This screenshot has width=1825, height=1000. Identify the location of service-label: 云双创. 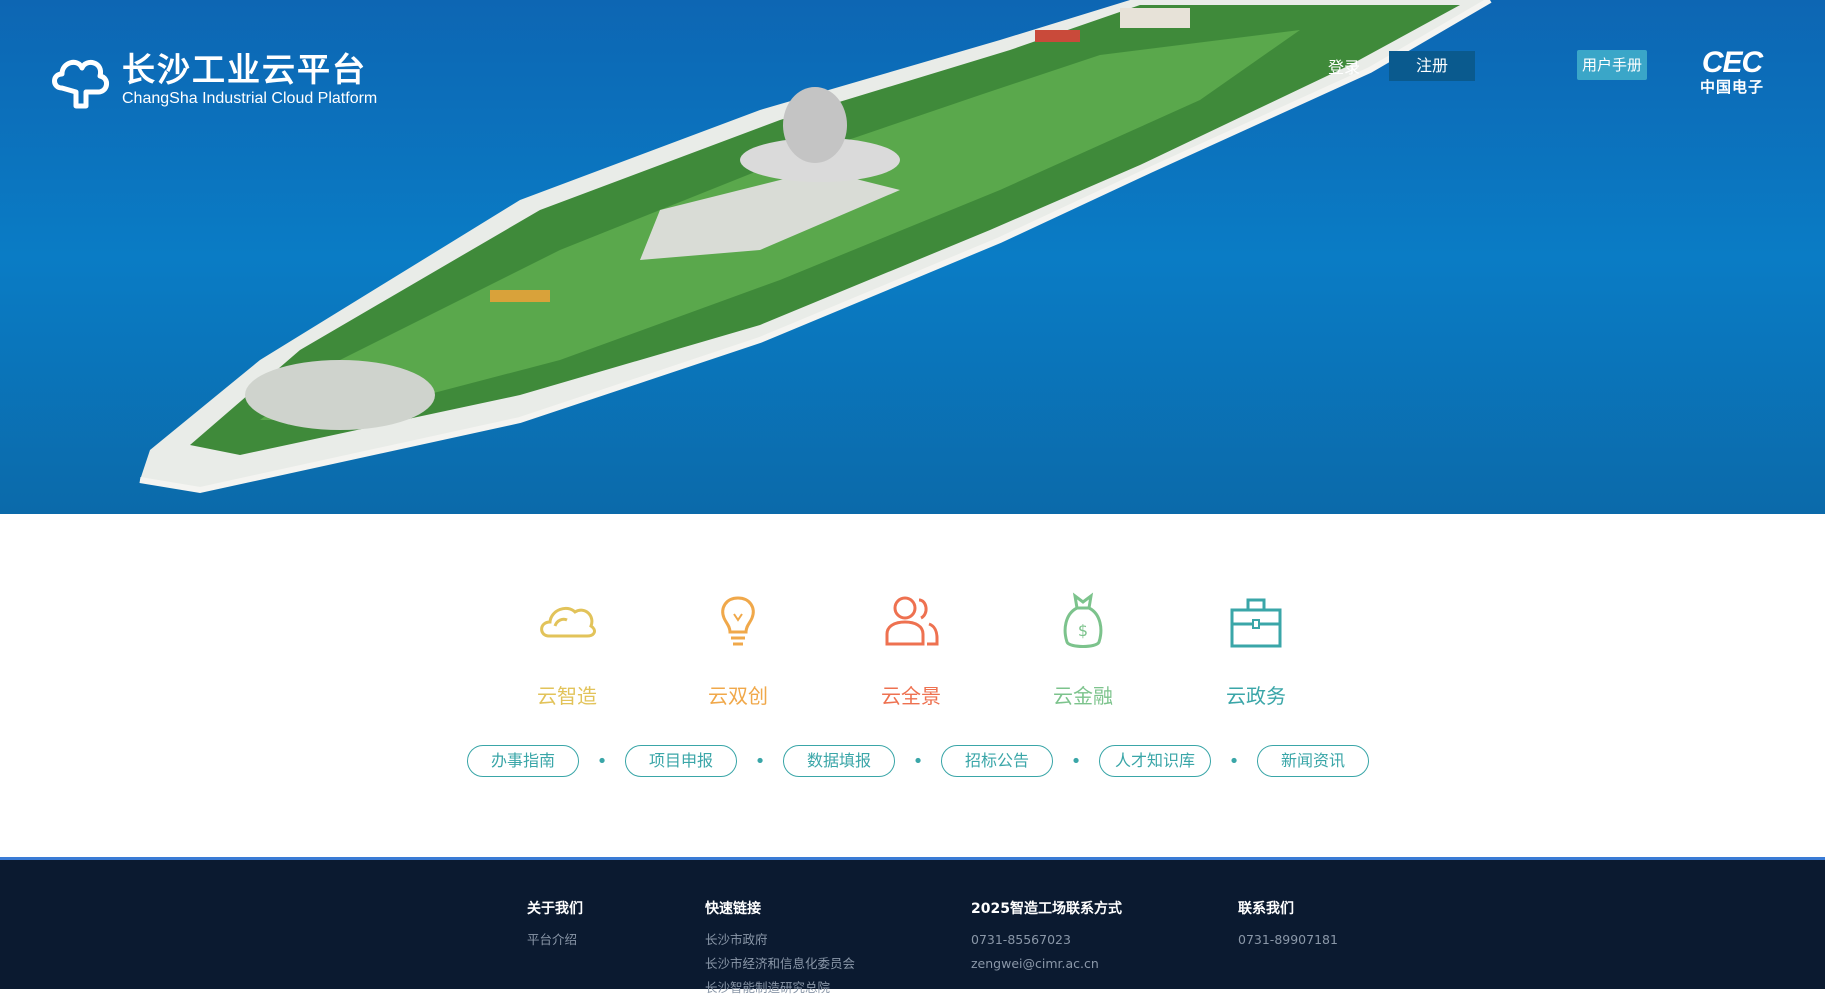
(738, 696).